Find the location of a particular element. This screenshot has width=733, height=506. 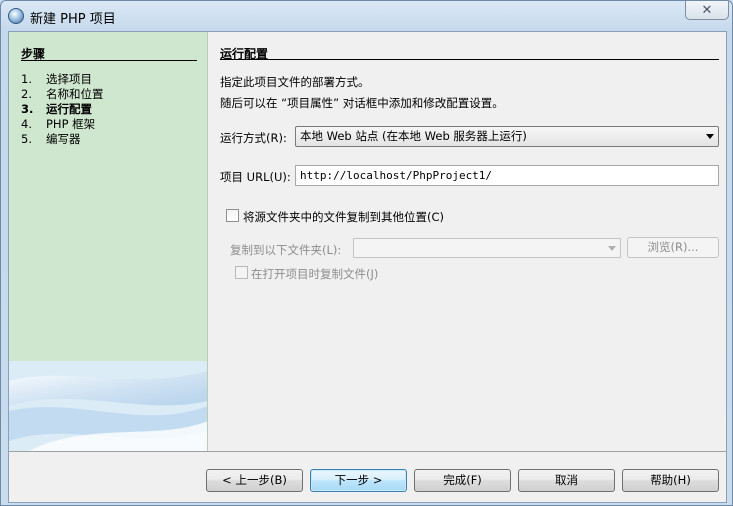

close-icon: ✕ is located at coordinates (707, 10).